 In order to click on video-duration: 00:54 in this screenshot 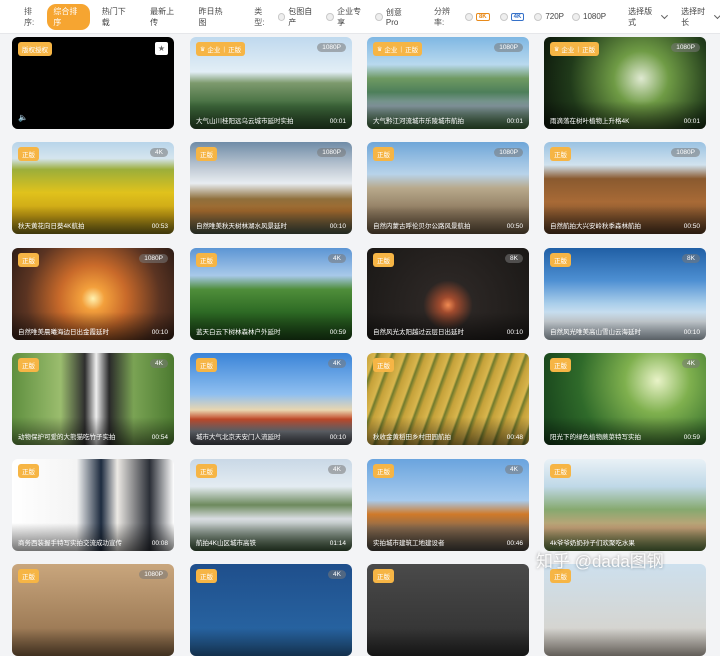, I will do `click(159, 437)`.